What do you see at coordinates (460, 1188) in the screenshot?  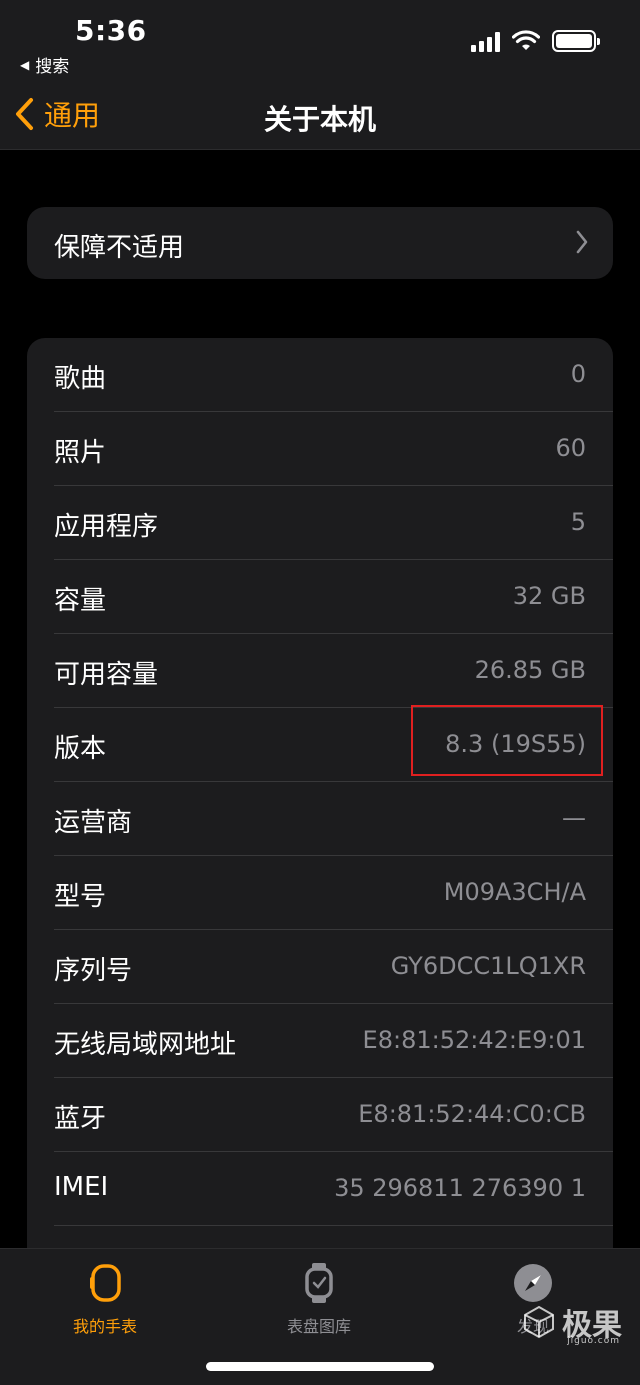 I see `info-row-value: 35 296811 276390 1` at bounding box center [460, 1188].